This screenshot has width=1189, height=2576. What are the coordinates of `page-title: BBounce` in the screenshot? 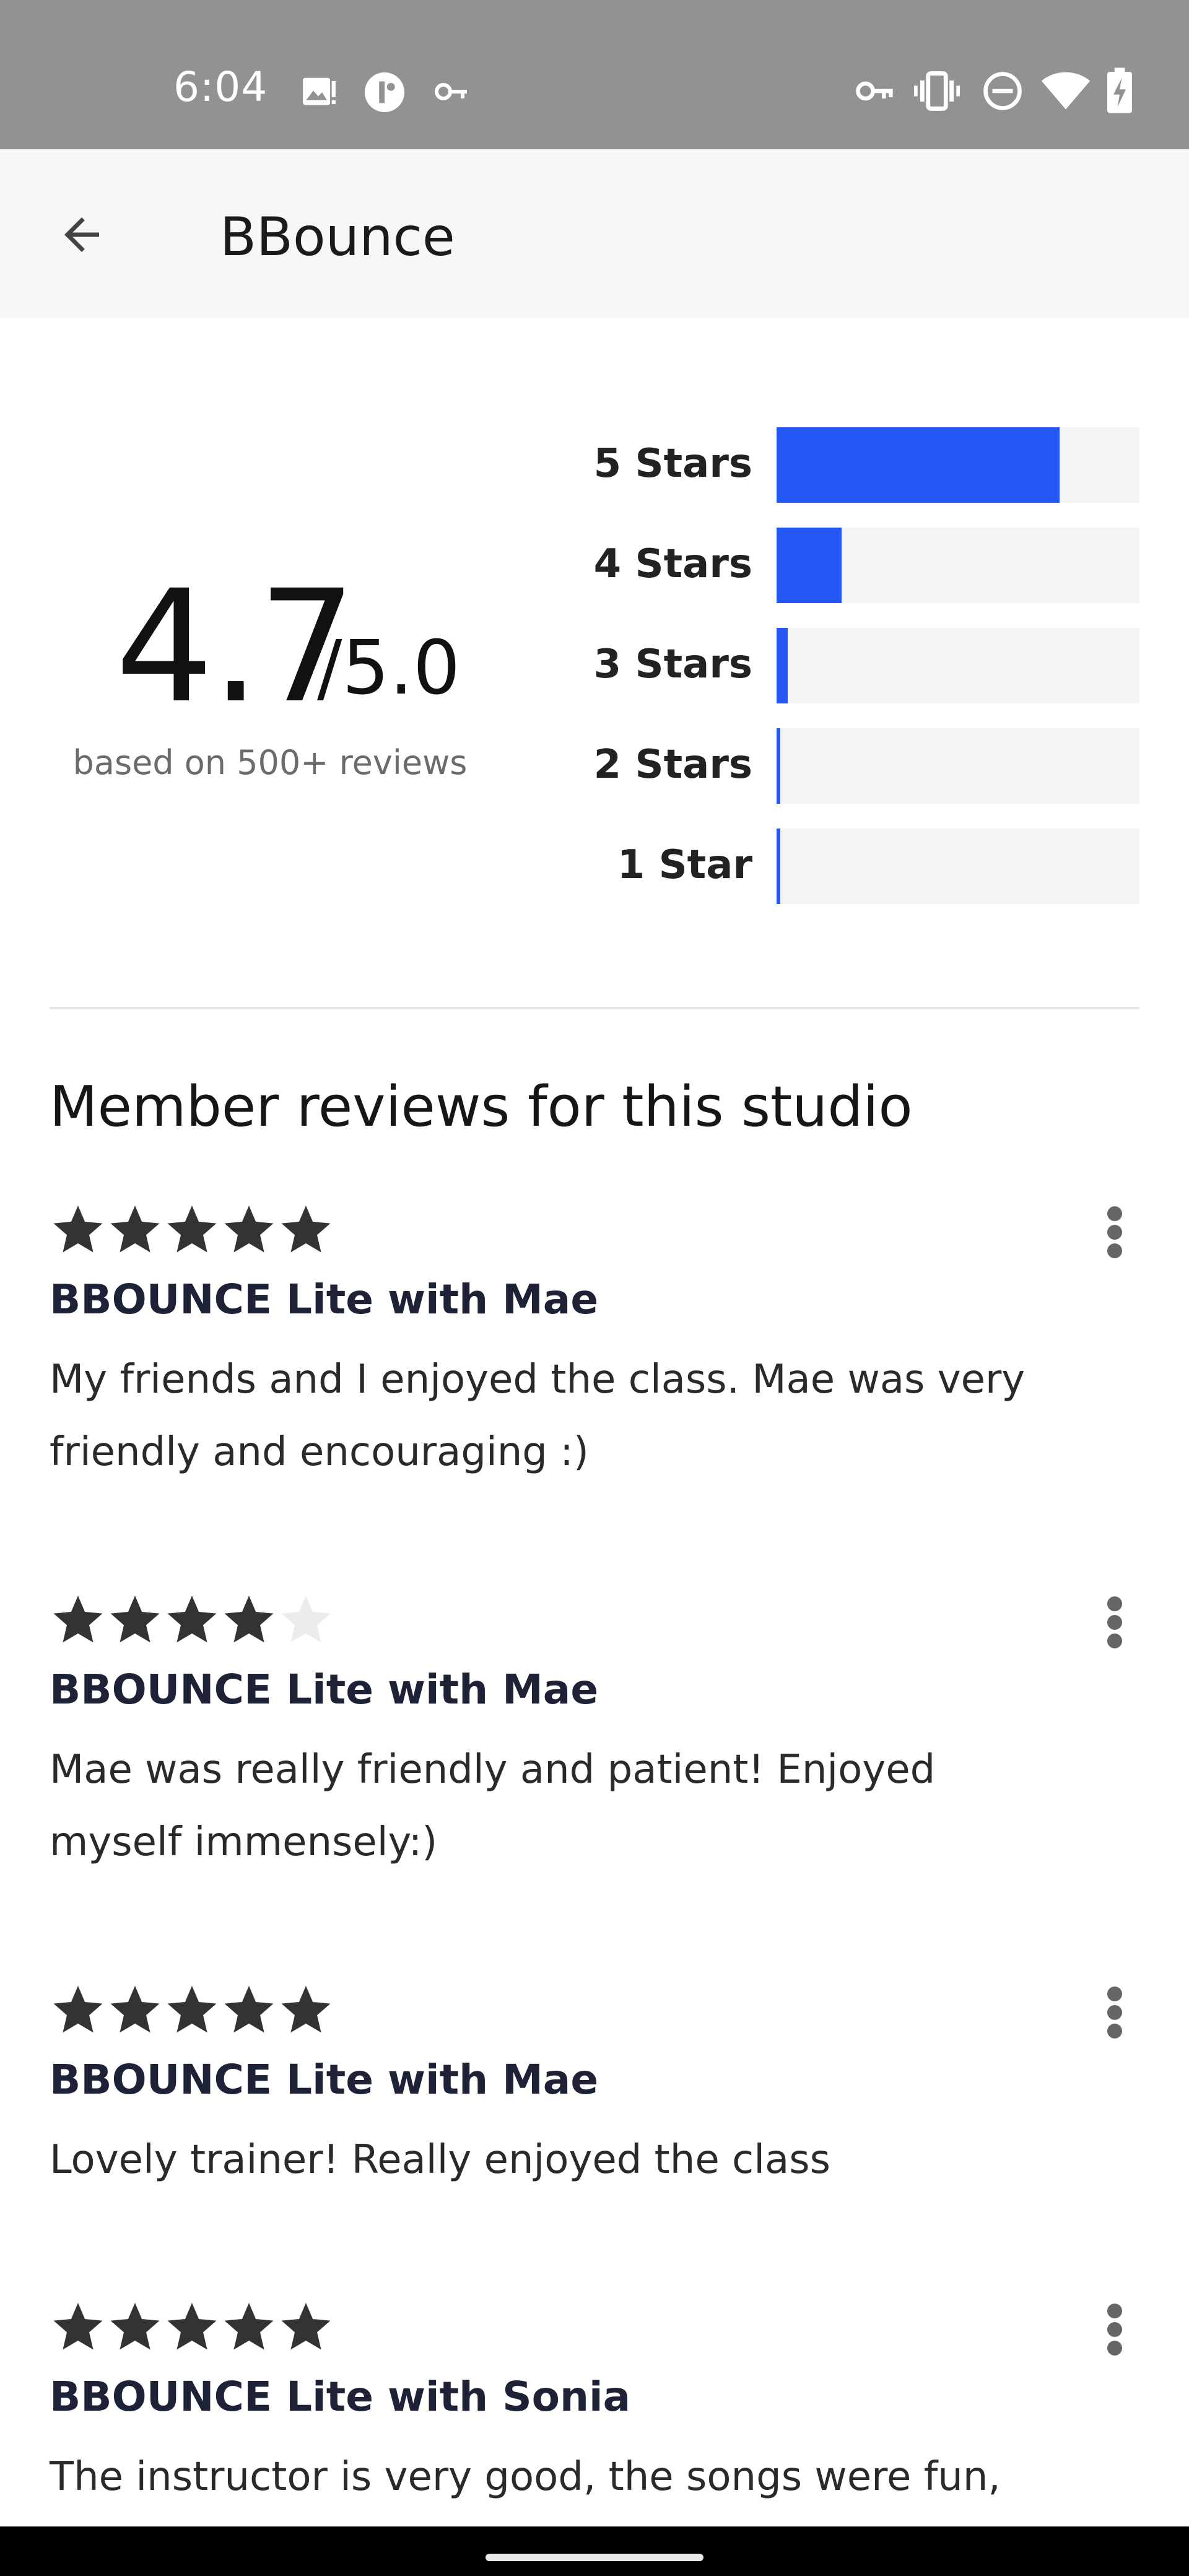 It's located at (337, 237).